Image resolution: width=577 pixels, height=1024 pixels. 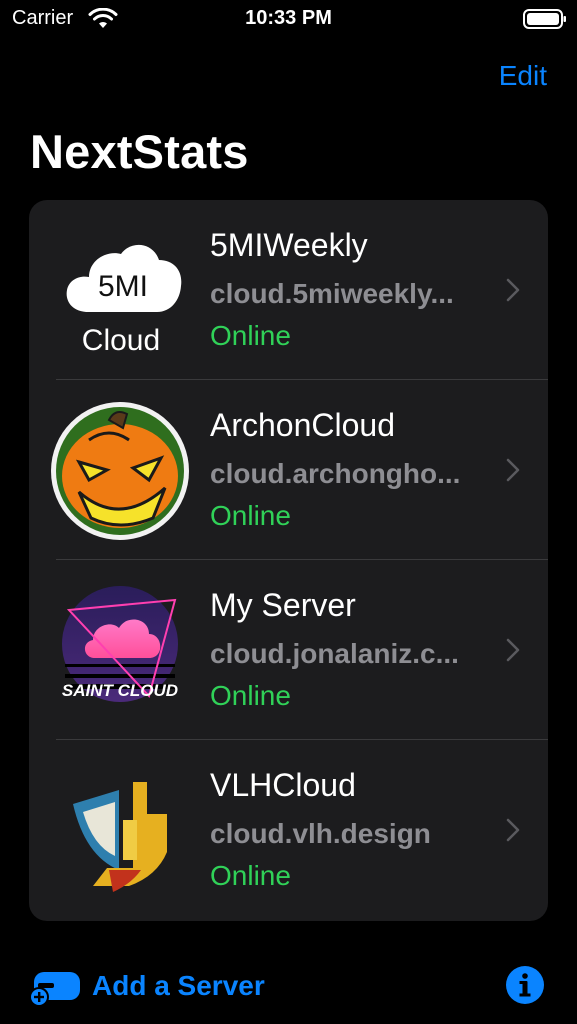 What do you see at coordinates (139, 151) in the screenshot?
I see `page-title: NextStats` at bounding box center [139, 151].